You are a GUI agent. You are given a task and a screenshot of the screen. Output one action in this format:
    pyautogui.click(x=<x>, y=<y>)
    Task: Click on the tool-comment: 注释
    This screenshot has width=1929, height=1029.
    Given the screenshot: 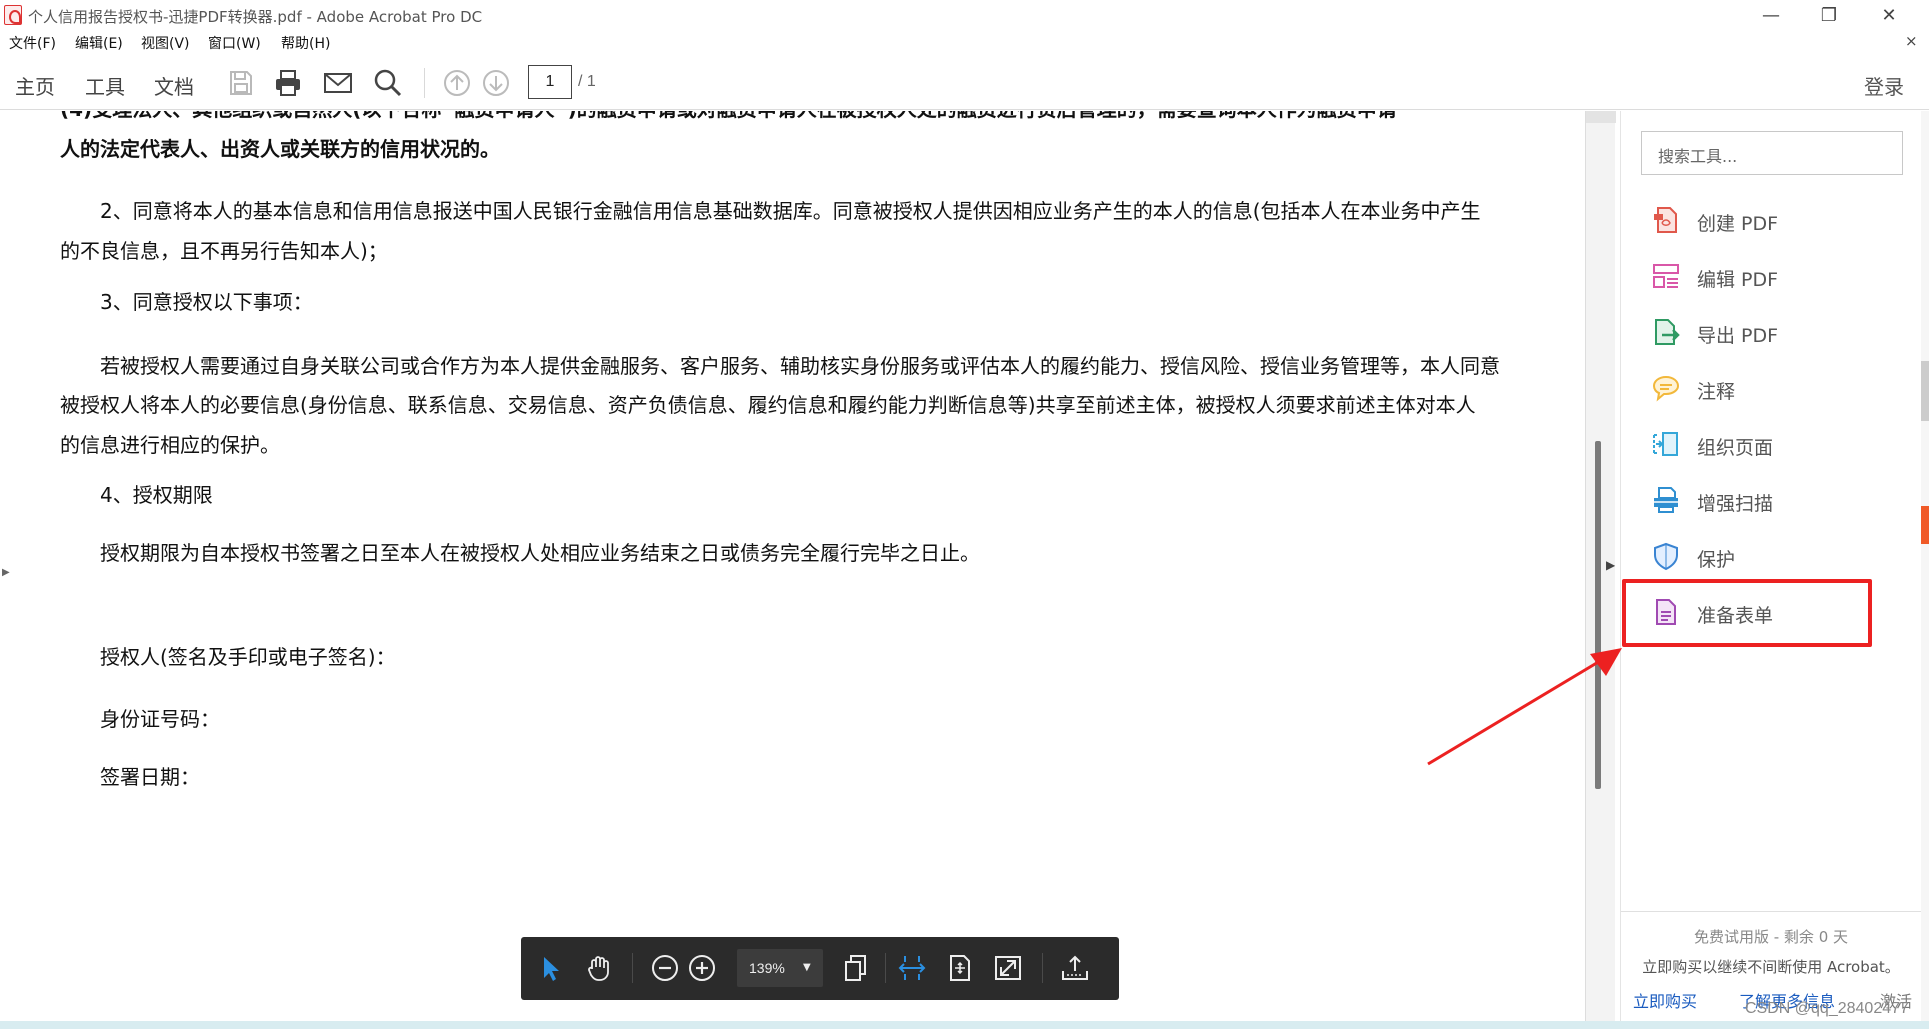 What is the action you would take?
    pyautogui.click(x=1766, y=389)
    